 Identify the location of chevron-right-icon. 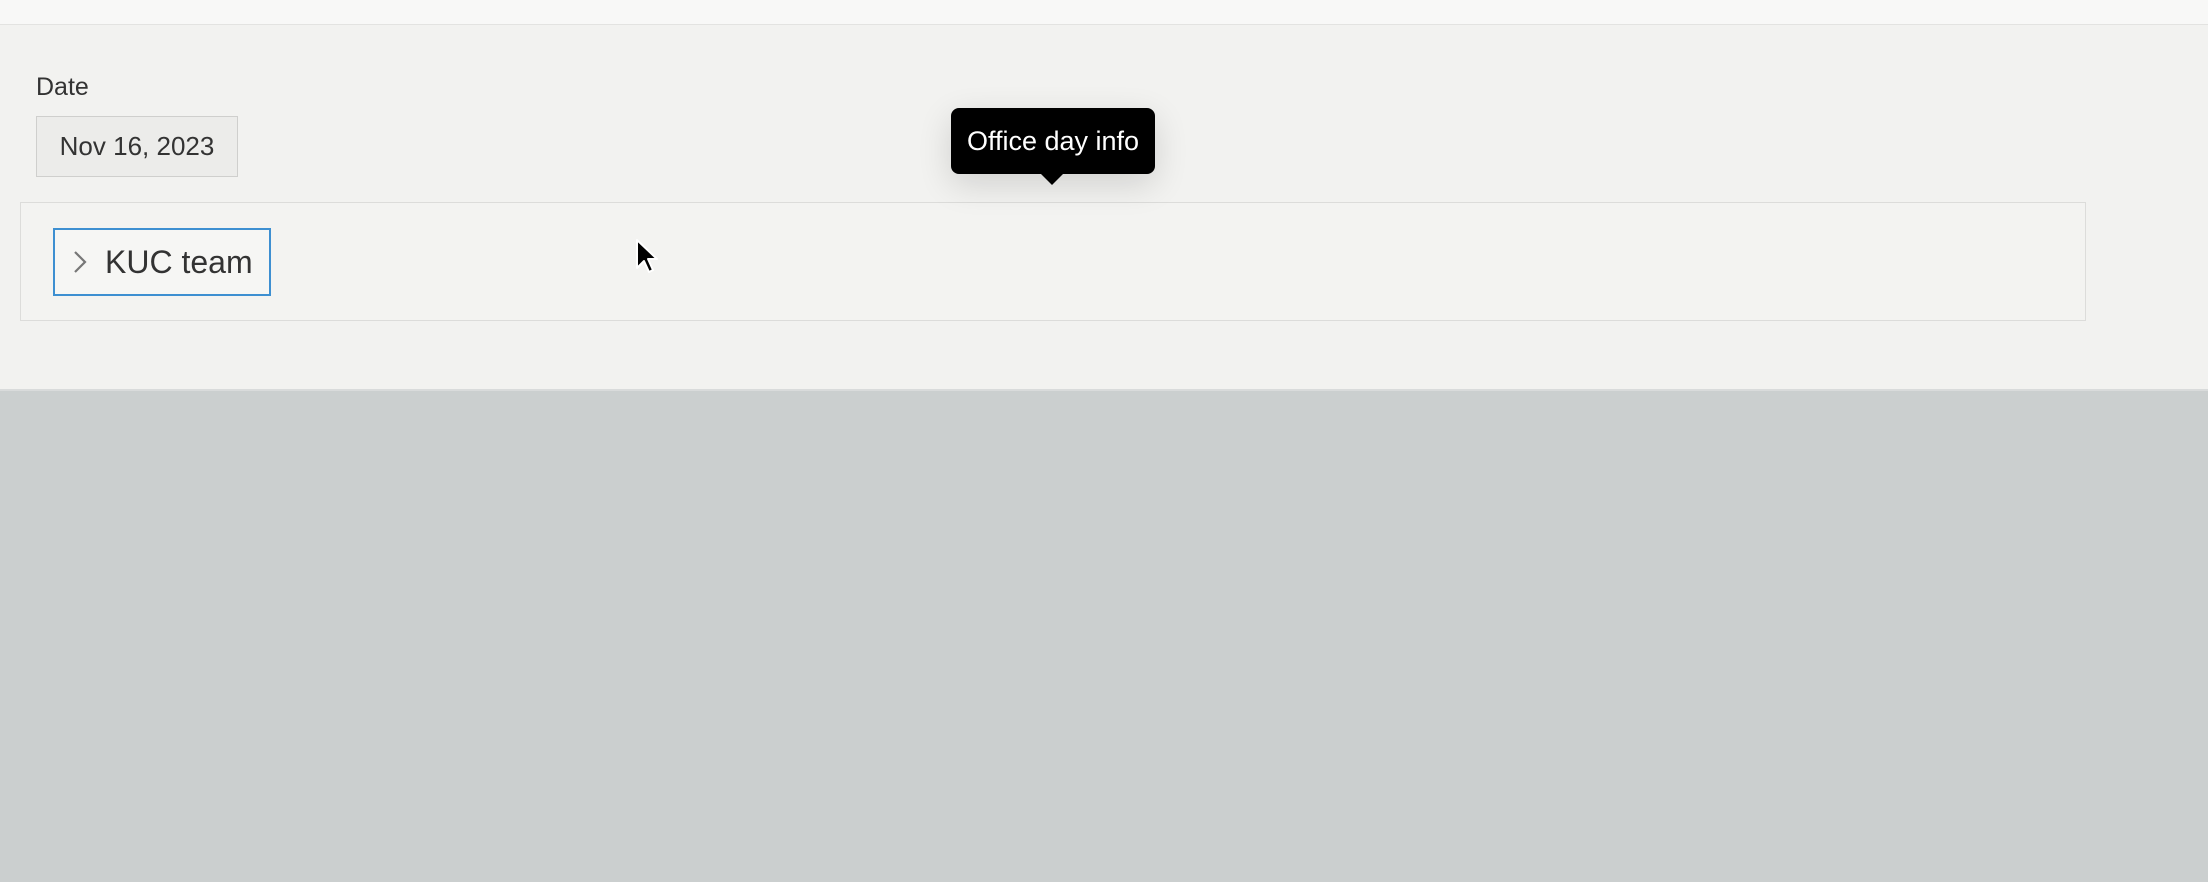
(80, 262).